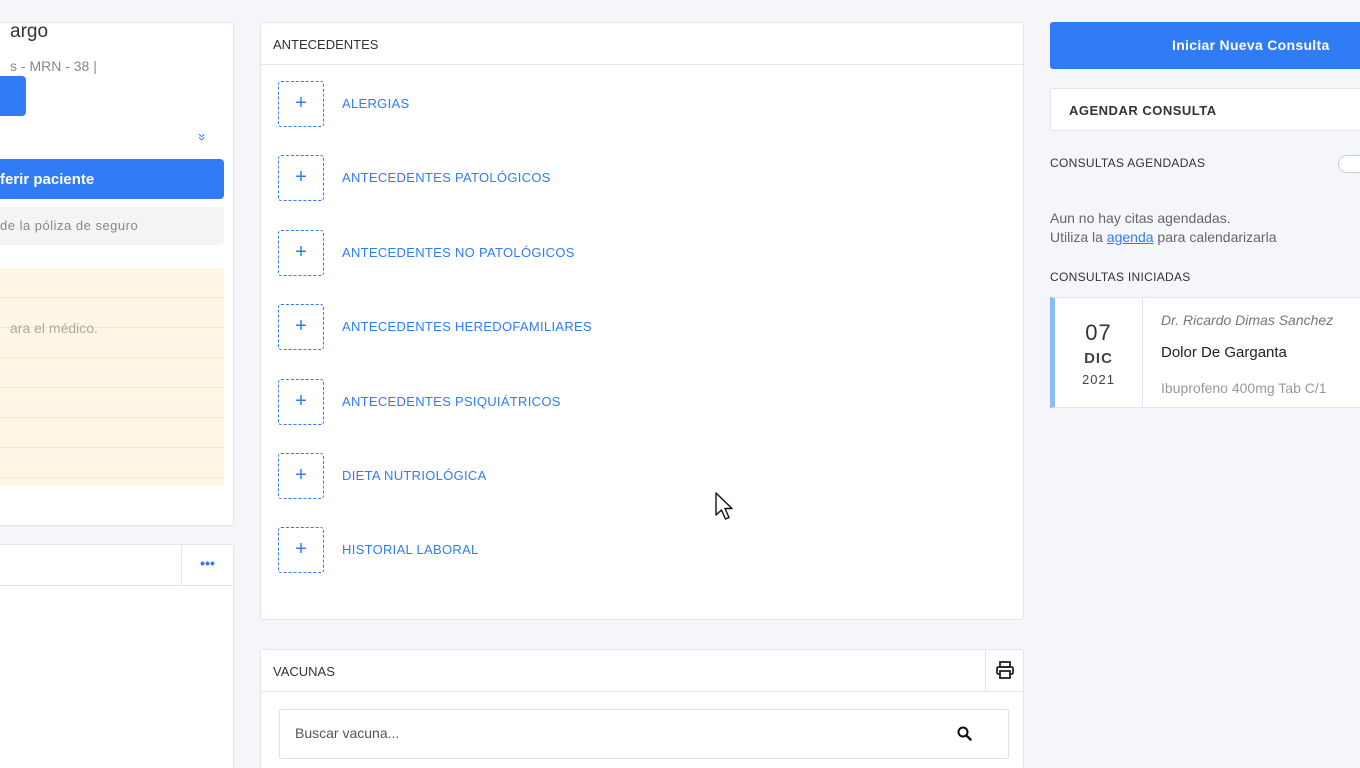 The width and height of the screenshot is (1360, 768). I want to click on started-consults-title: CONSULTAS INICIADAS, so click(1120, 277).